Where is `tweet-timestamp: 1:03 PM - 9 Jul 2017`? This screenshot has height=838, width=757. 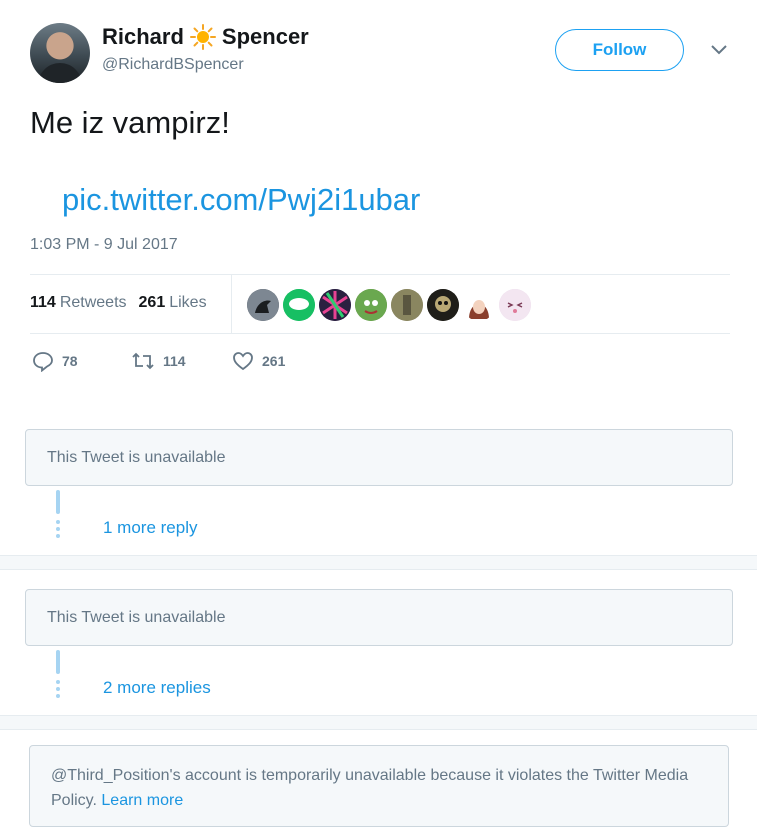 tweet-timestamp: 1:03 PM - 9 Jul 2017 is located at coordinates (104, 245).